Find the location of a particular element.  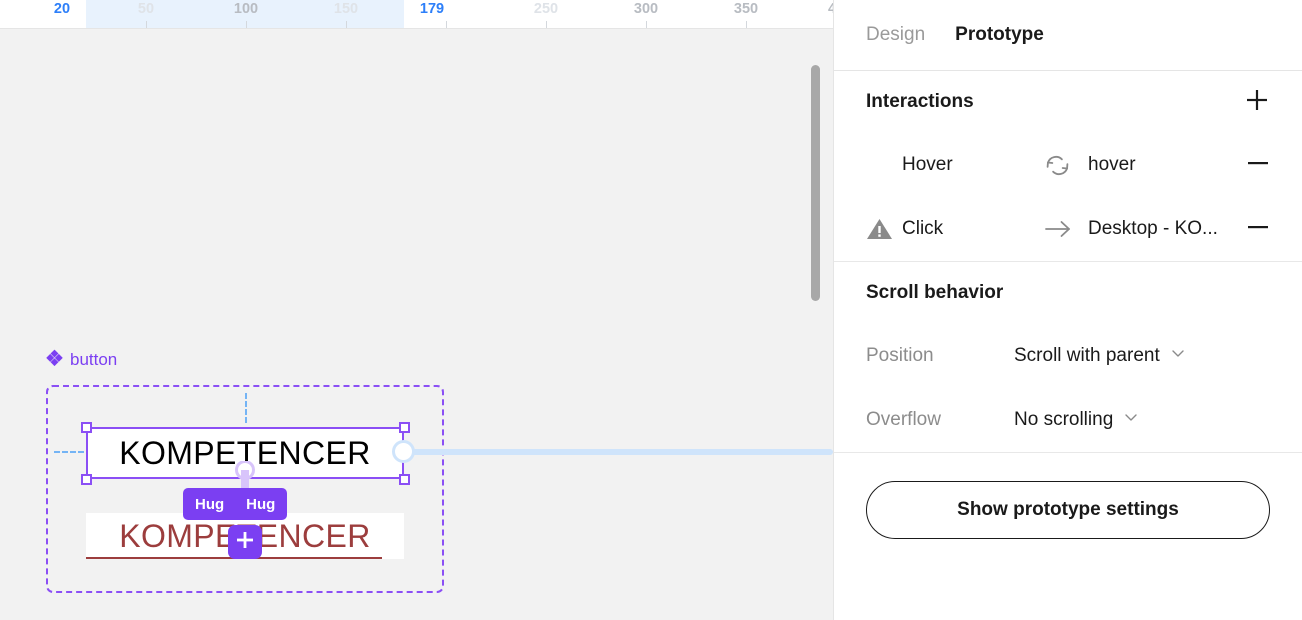

component-name-text: button is located at coordinates (94, 359).